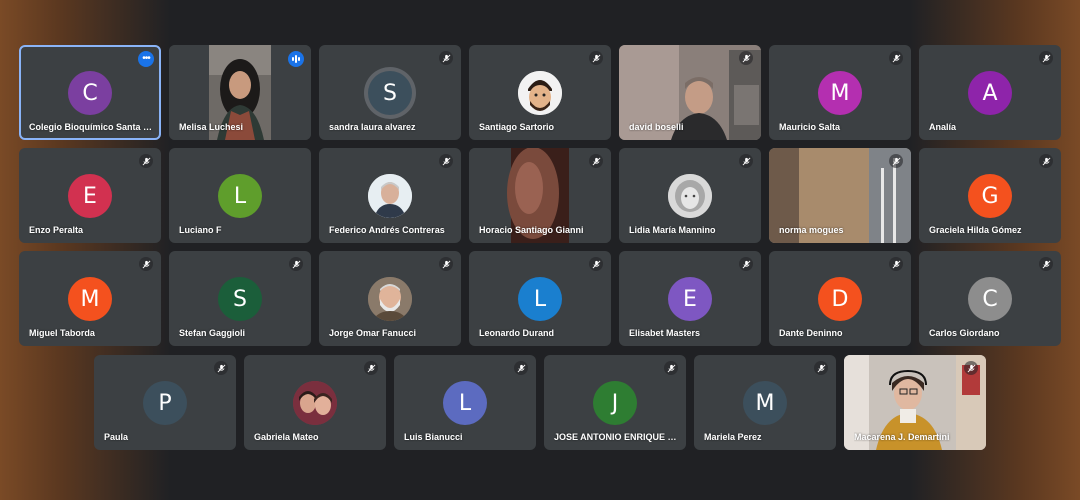 Image resolution: width=1080 pixels, height=500 pixels. What do you see at coordinates (672, 230) in the screenshot?
I see `participant-name: Lidia María Mannino` at bounding box center [672, 230].